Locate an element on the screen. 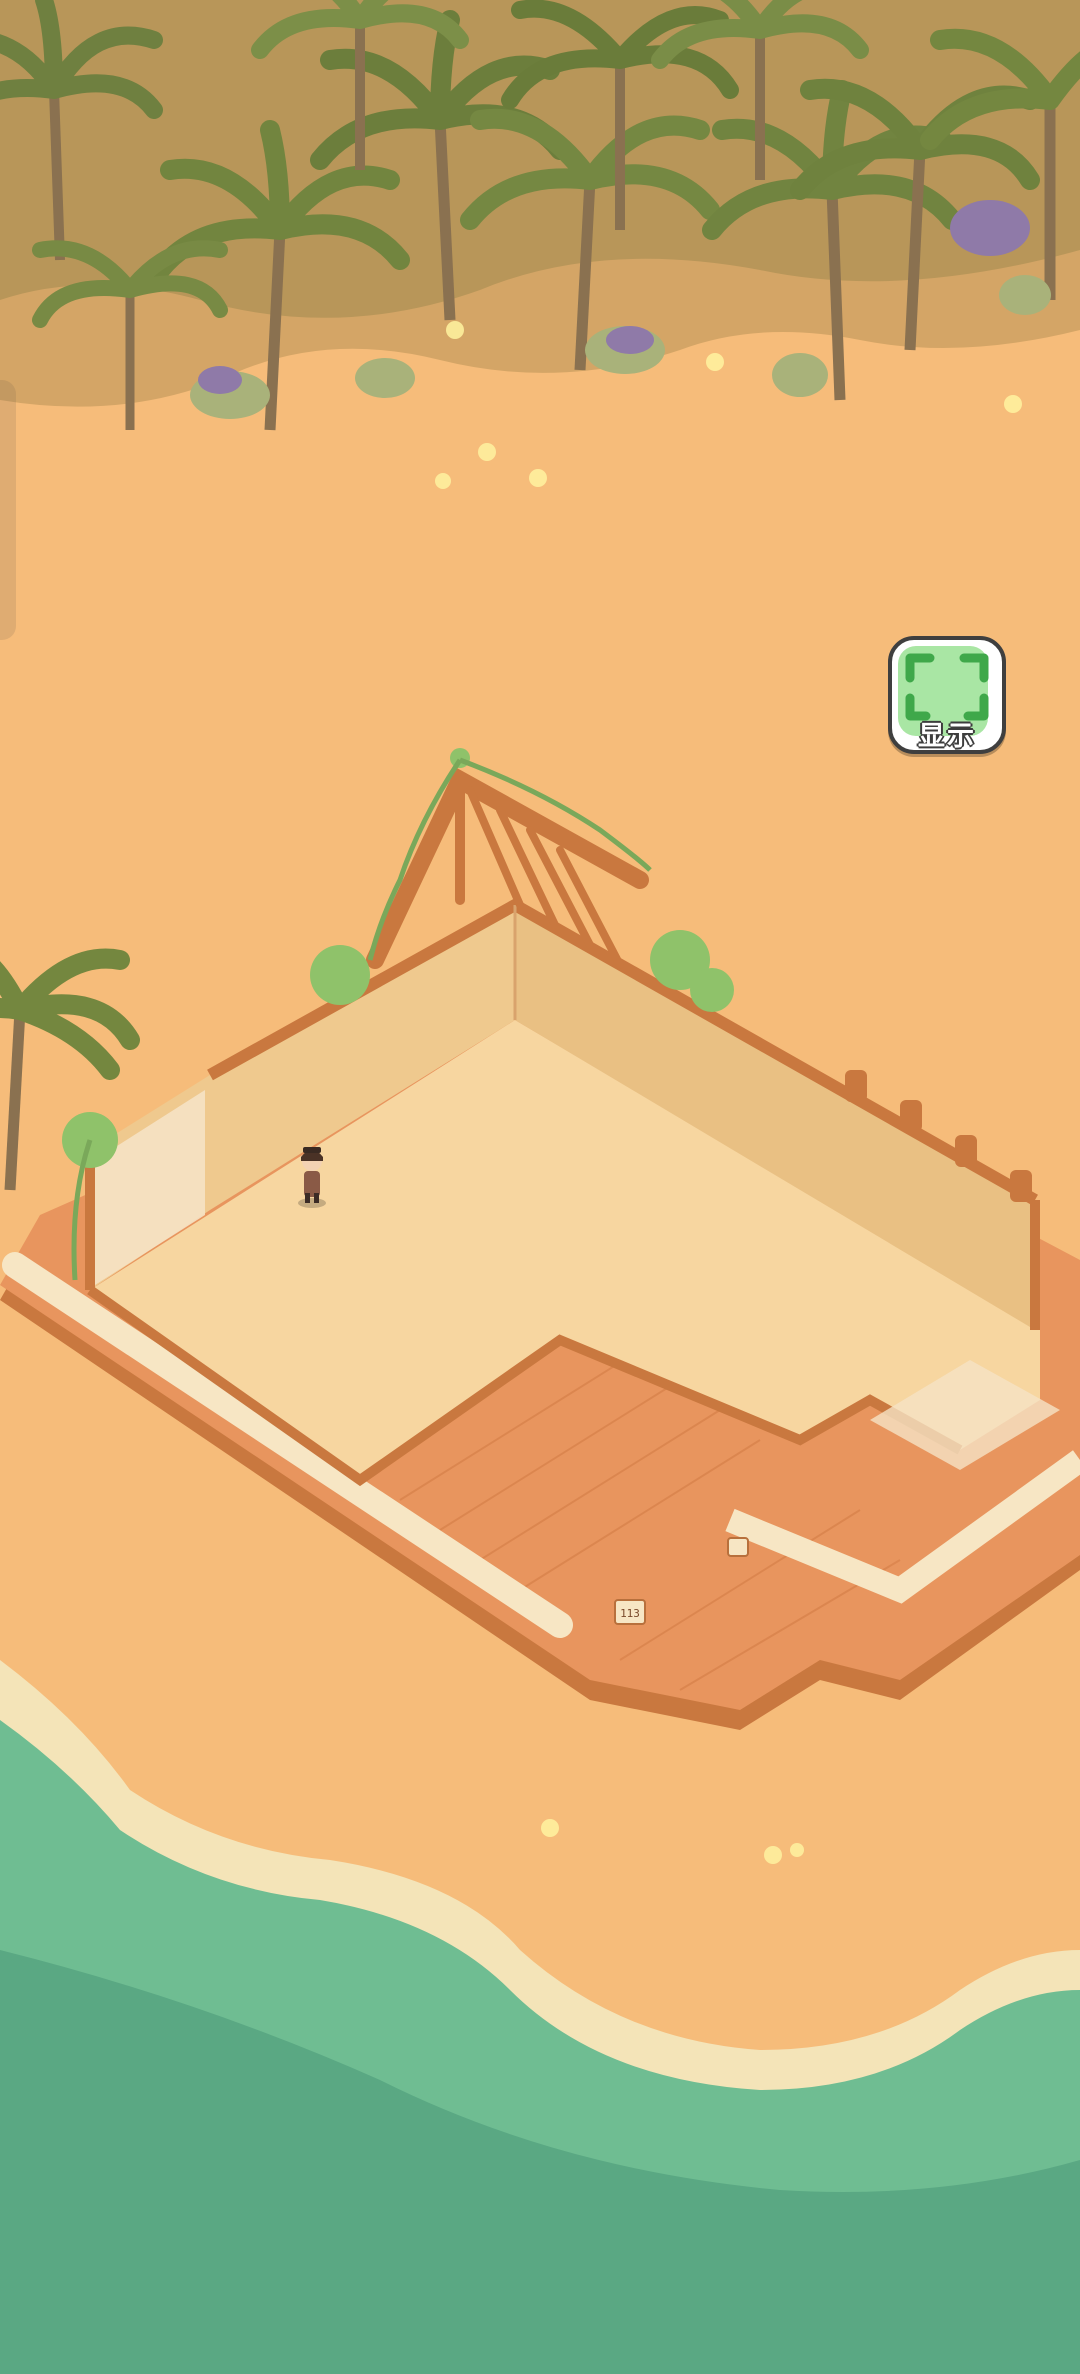 The width and height of the screenshot is (1080, 2374). display-toggle-button: 显示 is located at coordinates (947, 698).